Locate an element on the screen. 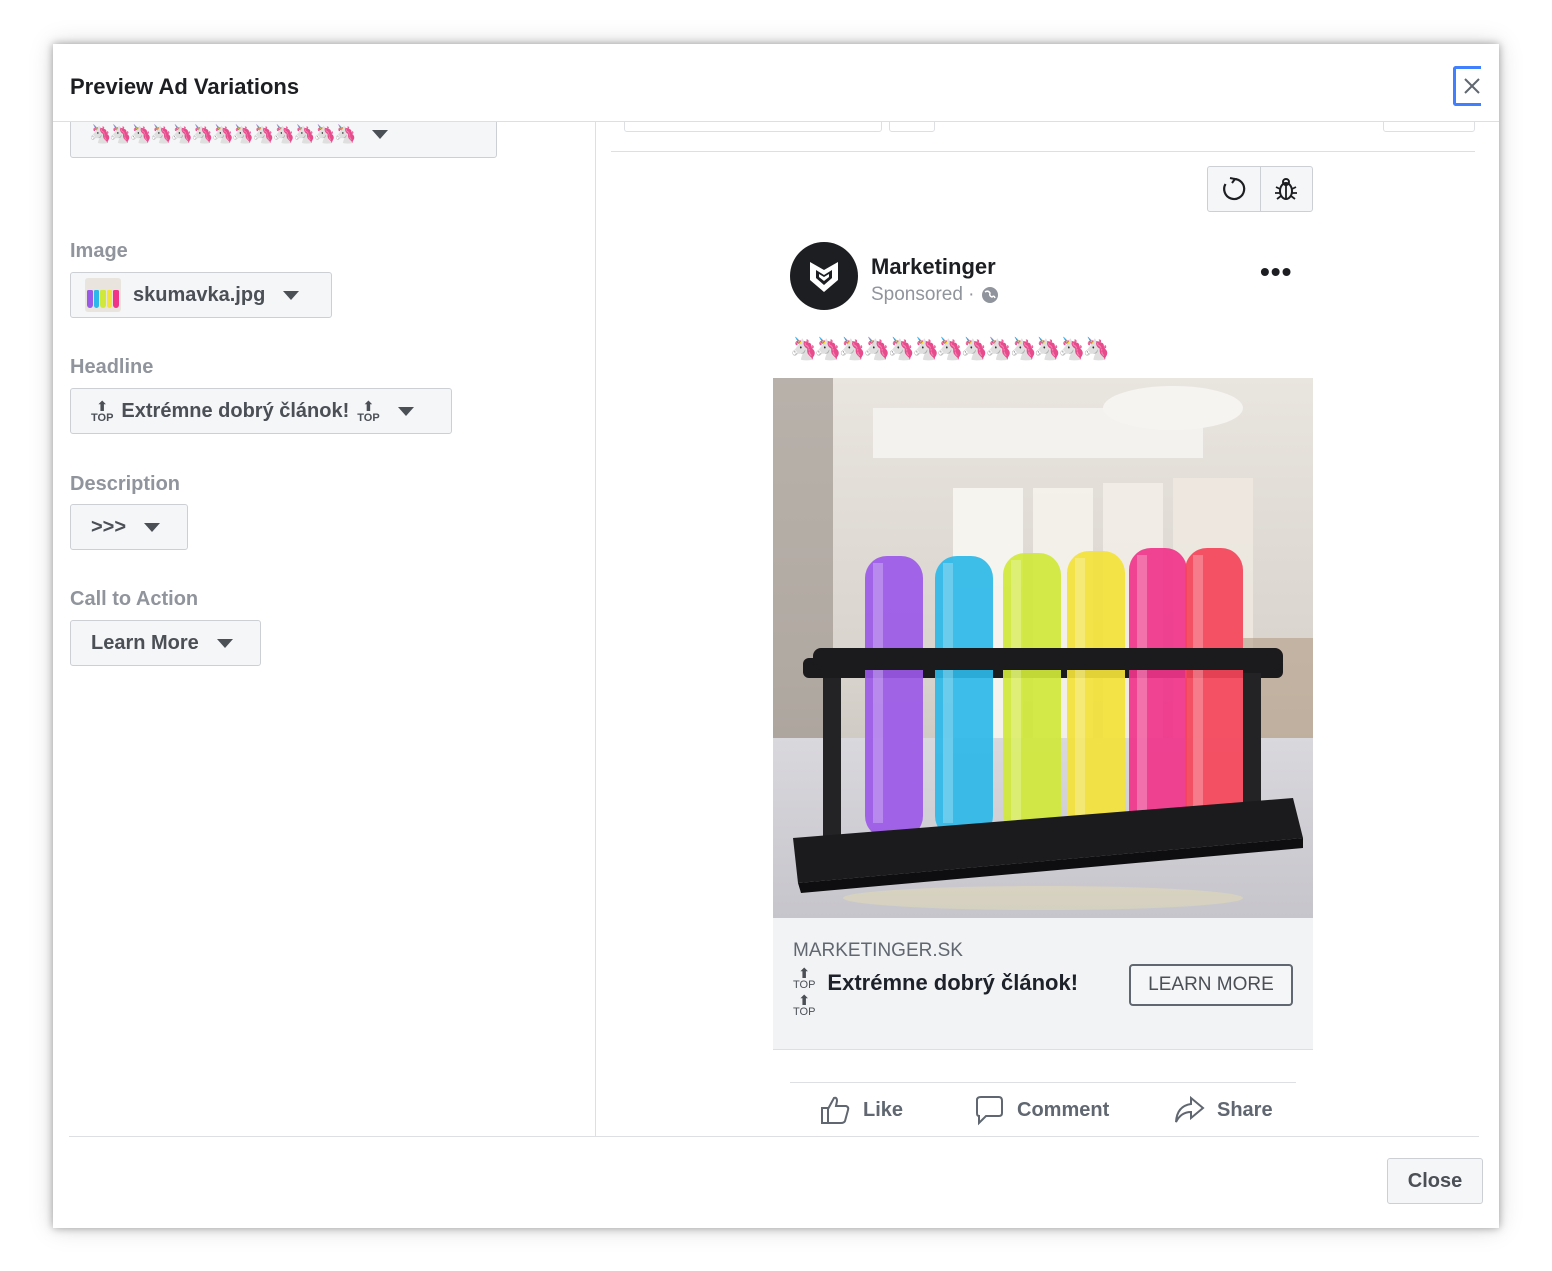  share-button: Share is located at coordinates (1223, 1110).